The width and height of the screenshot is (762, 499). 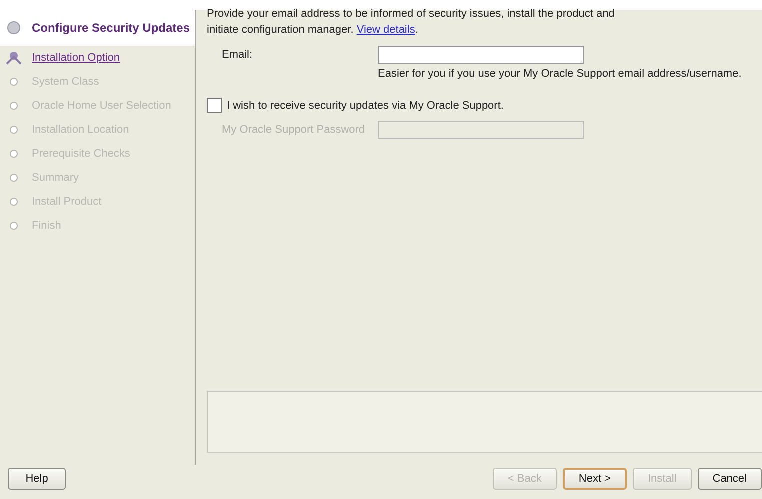 I want to click on view-details-link: View details, so click(x=386, y=30).